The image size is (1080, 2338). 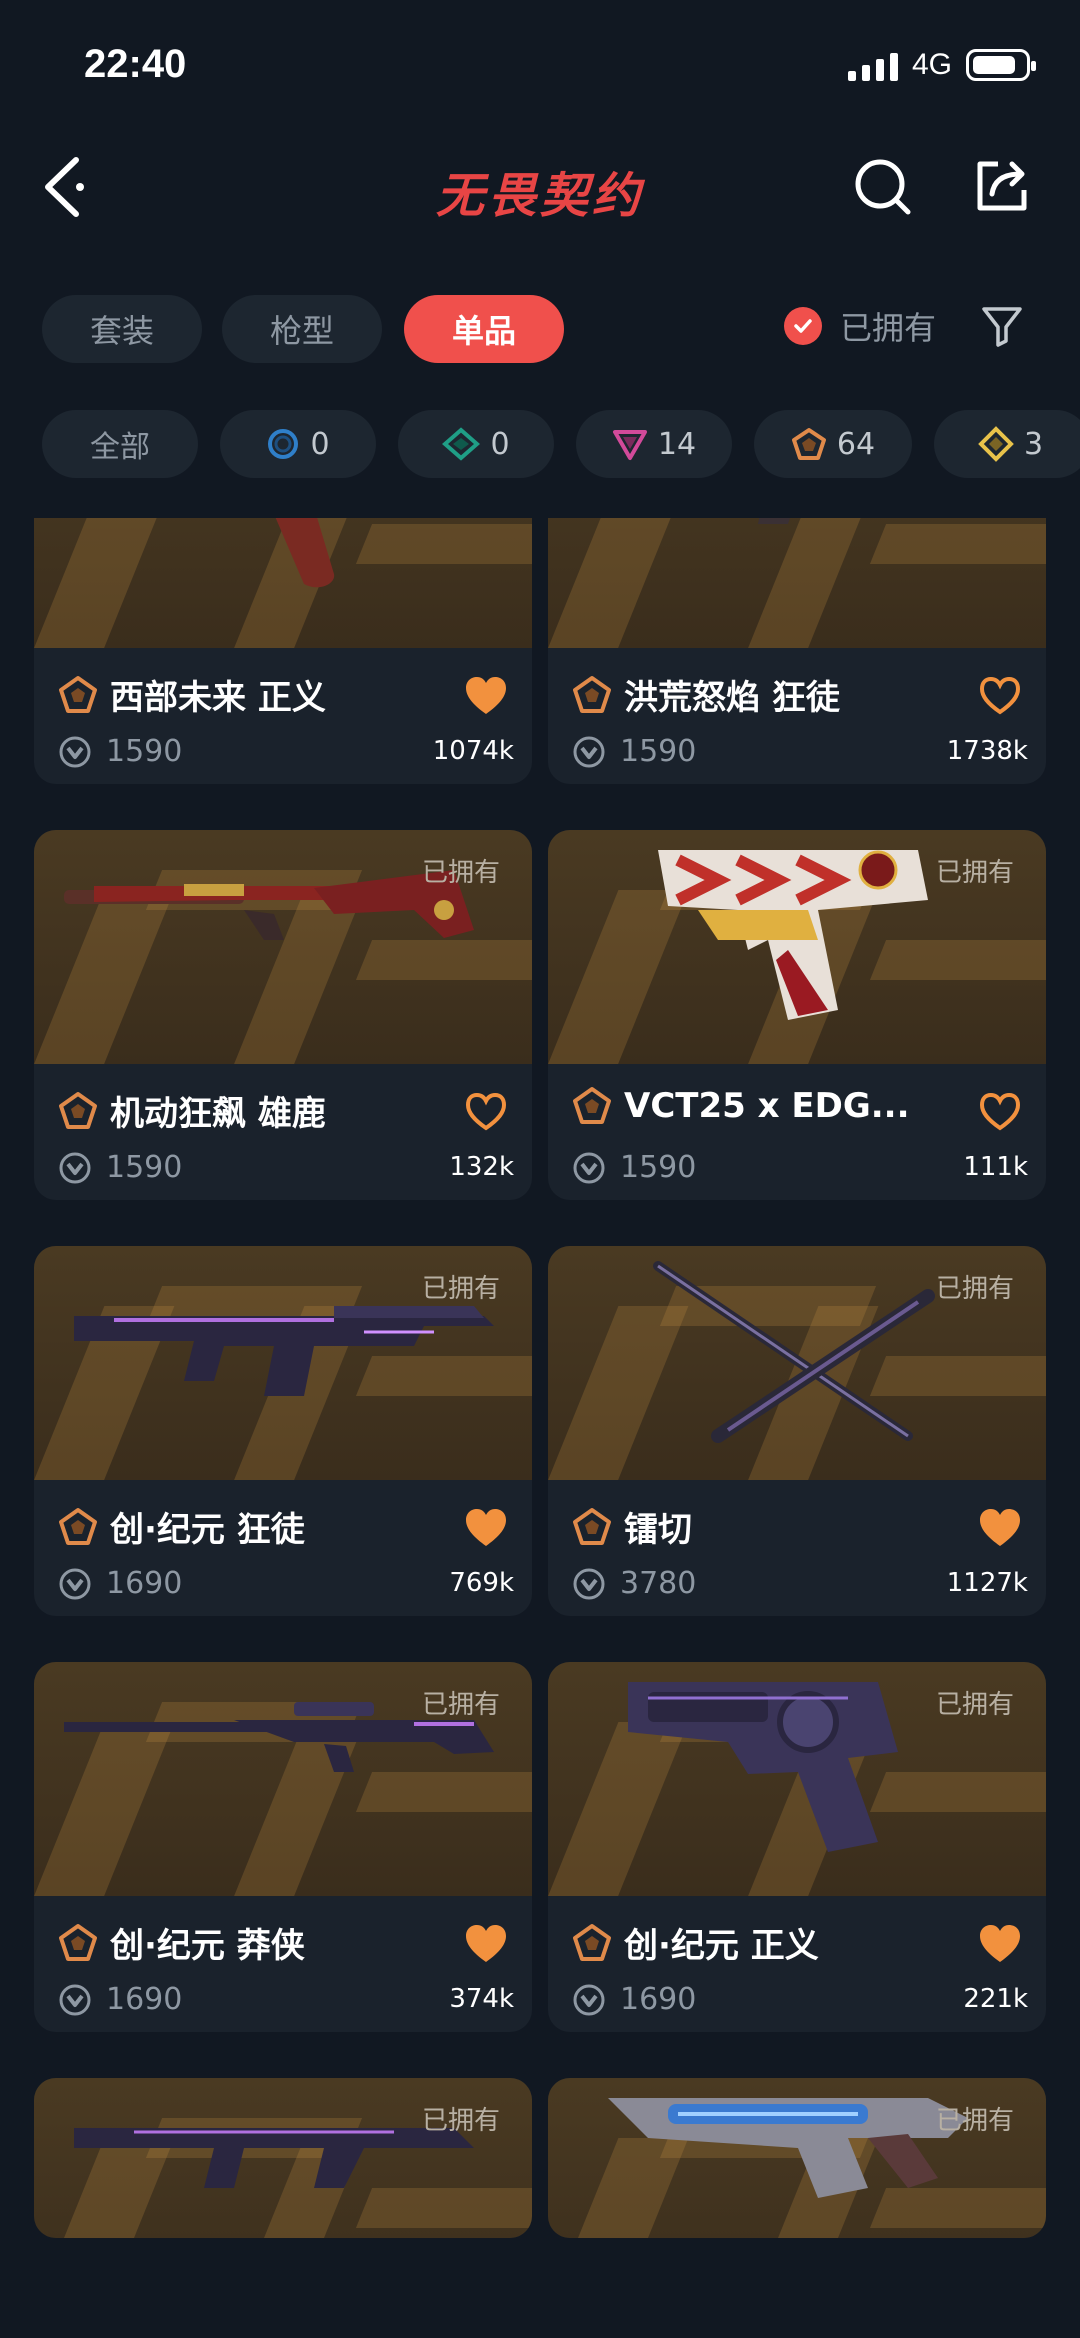 What do you see at coordinates (803, 326) in the screenshot?
I see `check-icon` at bounding box center [803, 326].